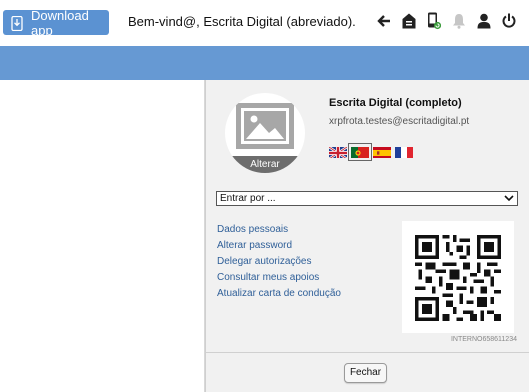 The height and width of the screenshot is (392, 529). I want to click on personal-data-link: Dados pessoais, so click(279, 232).